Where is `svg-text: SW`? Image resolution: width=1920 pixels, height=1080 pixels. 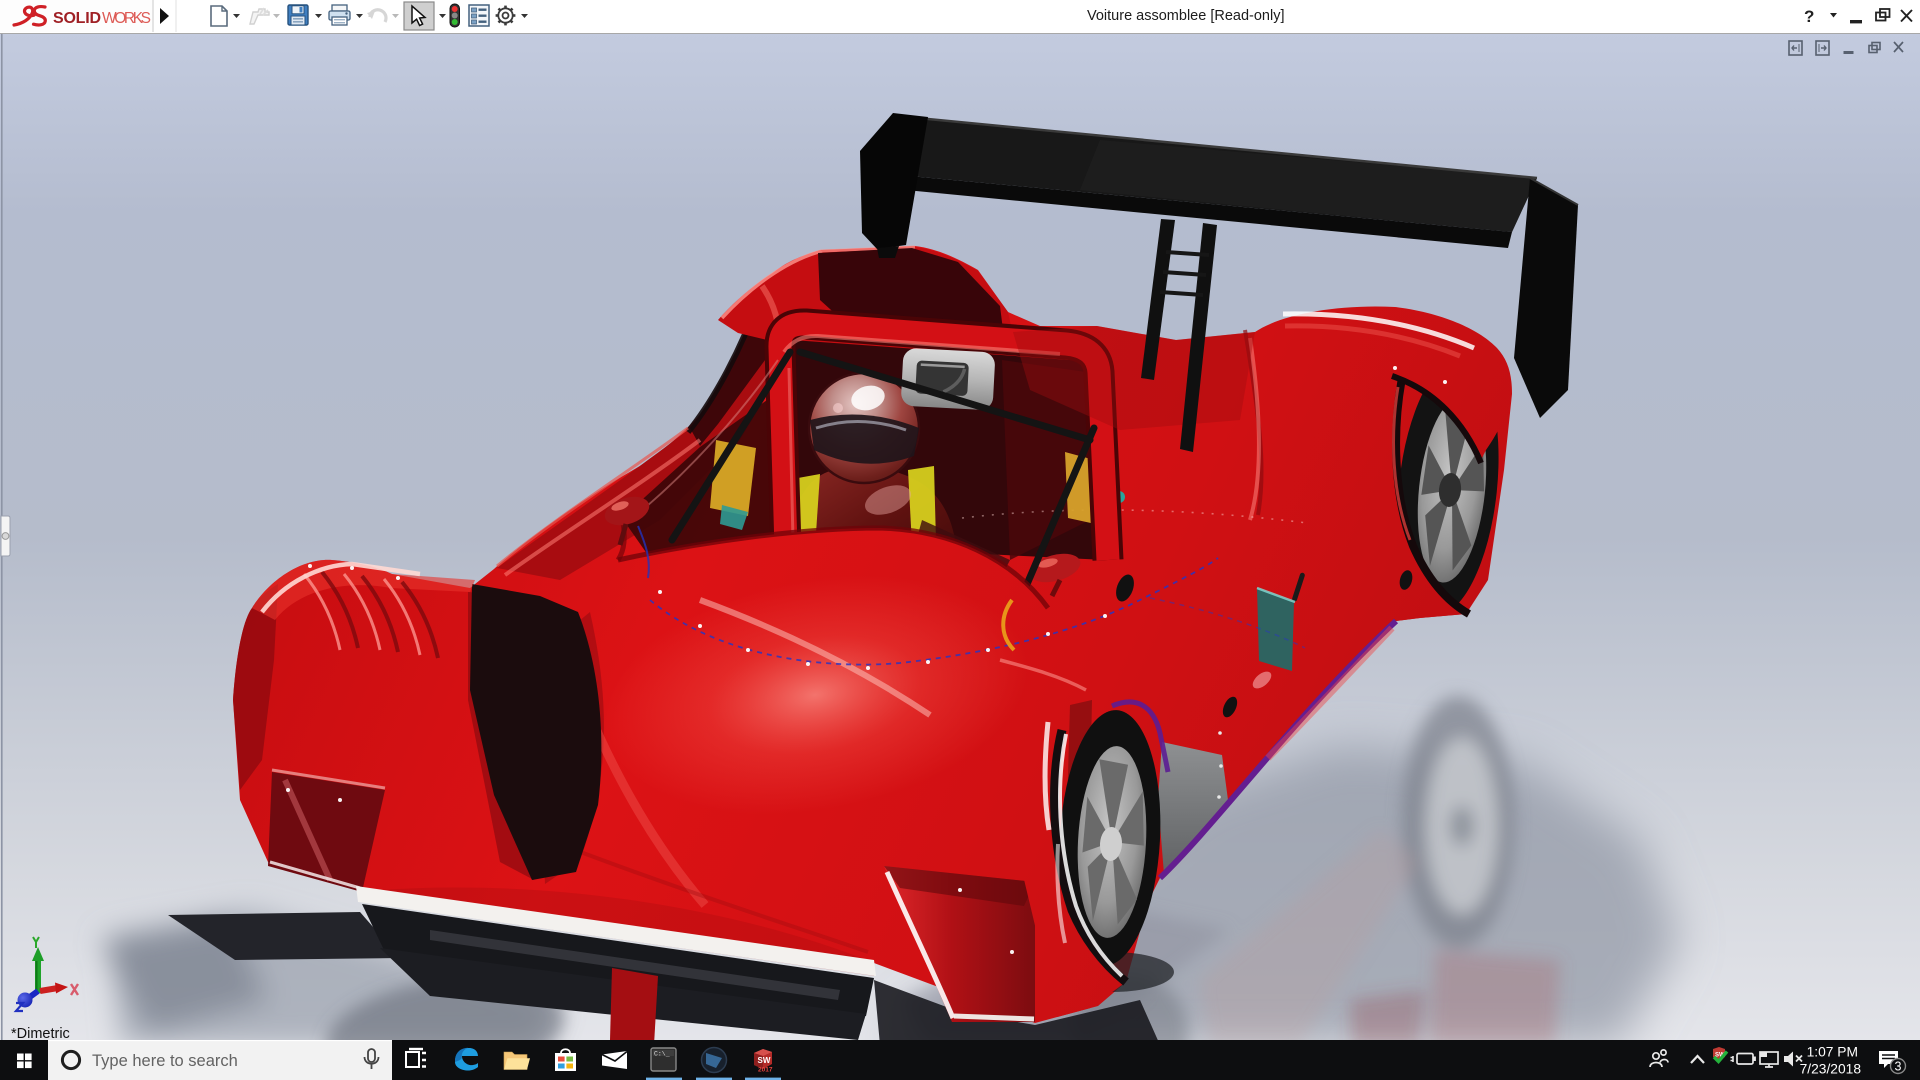 svg-text: SW is located at coordinates (764, 1060).